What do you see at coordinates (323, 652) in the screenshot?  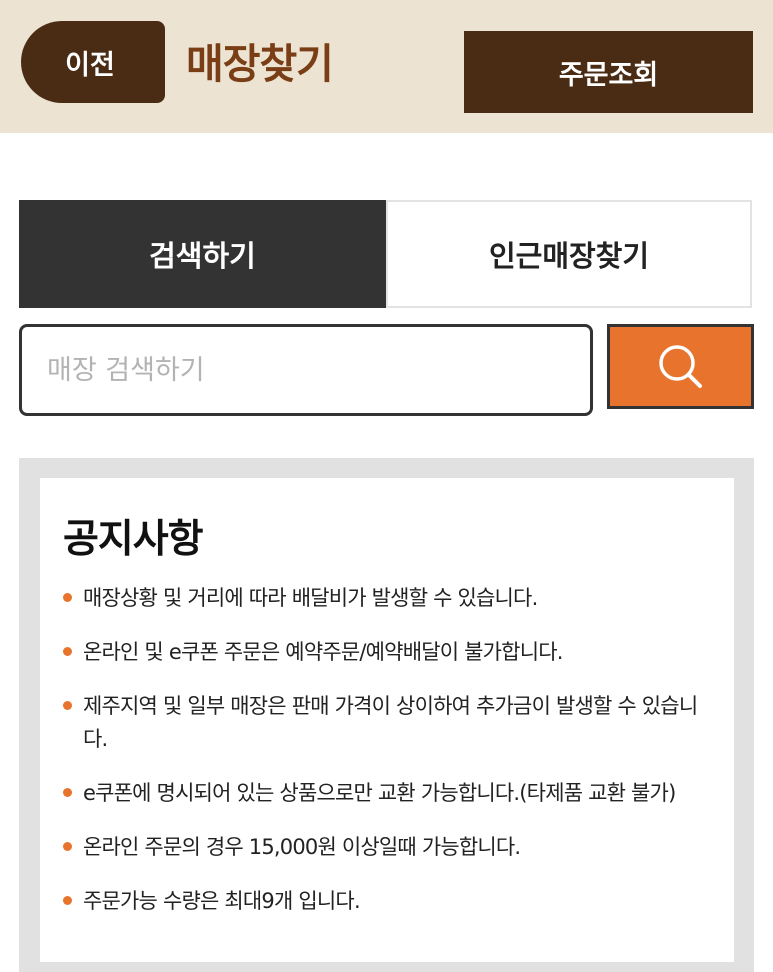 I see `notice-item-text: 온라인 및 e쿠폰 주문은 예약주문/예약배달이 불가합니다.` at bounding box center [323, 652].